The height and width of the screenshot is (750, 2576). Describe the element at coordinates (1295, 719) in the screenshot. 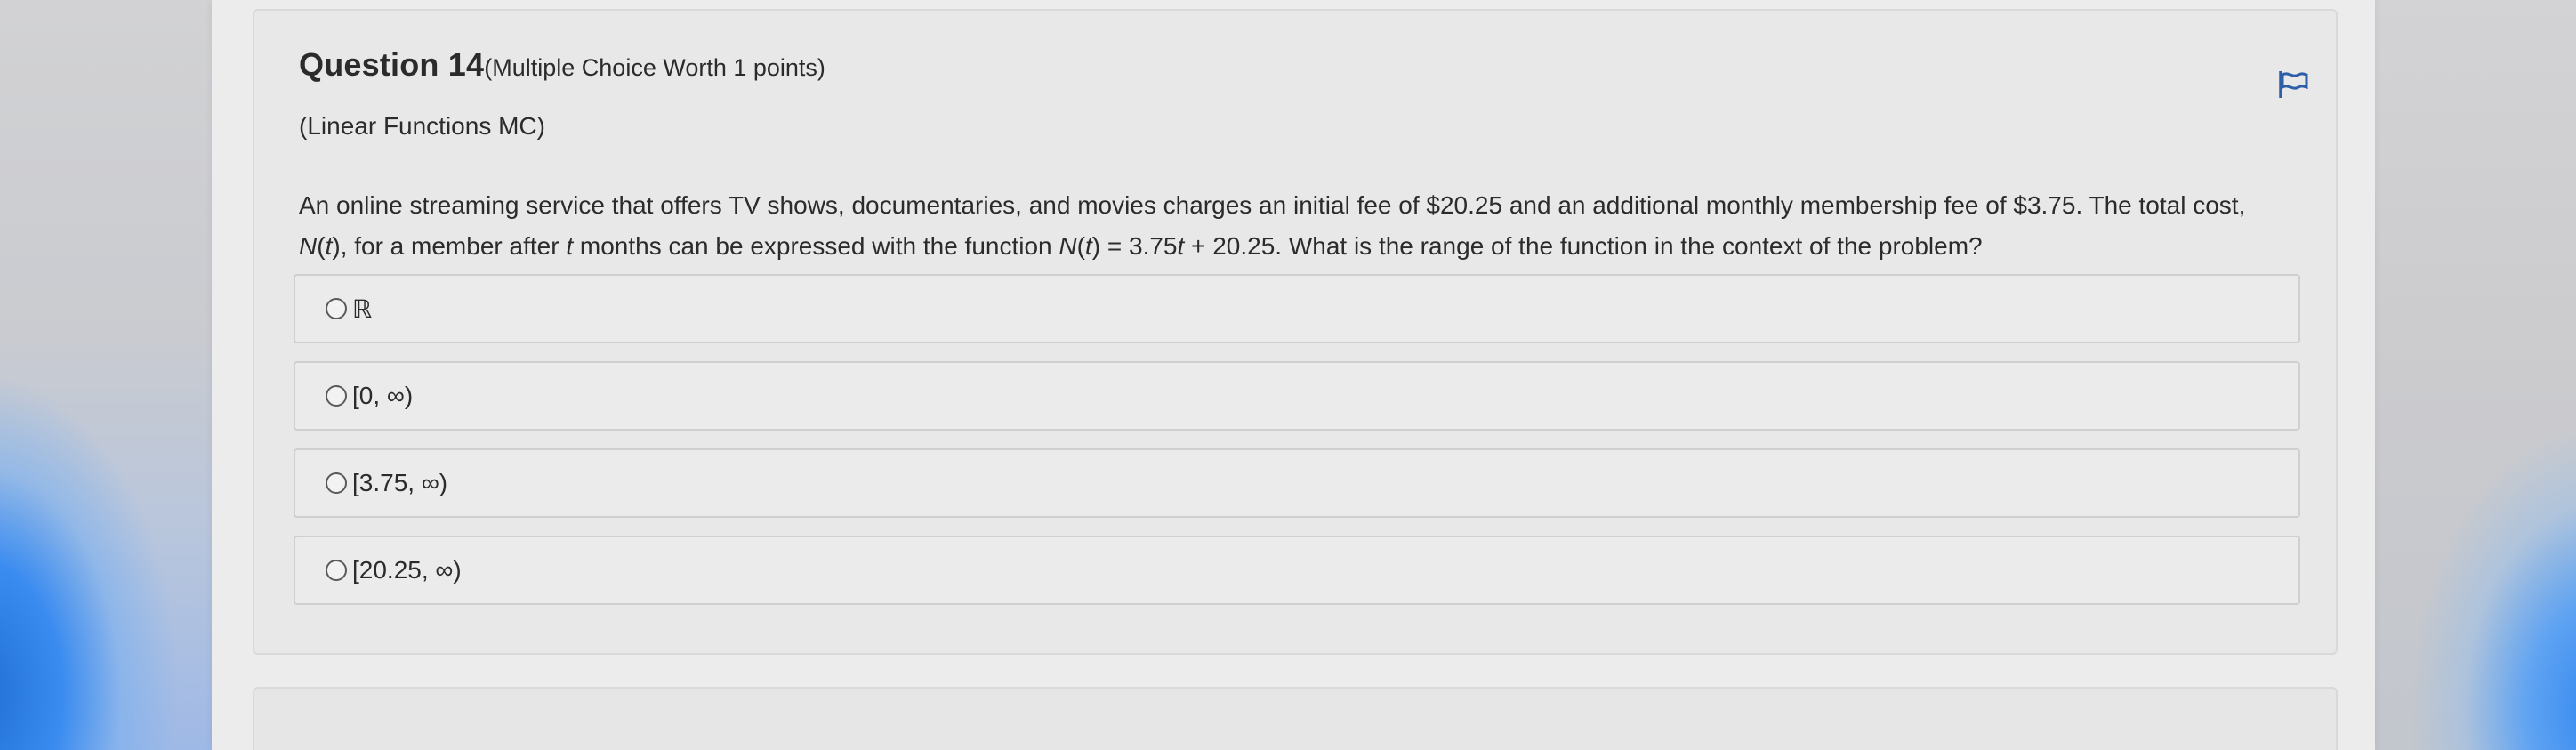

I see `next-question-card` at that location.